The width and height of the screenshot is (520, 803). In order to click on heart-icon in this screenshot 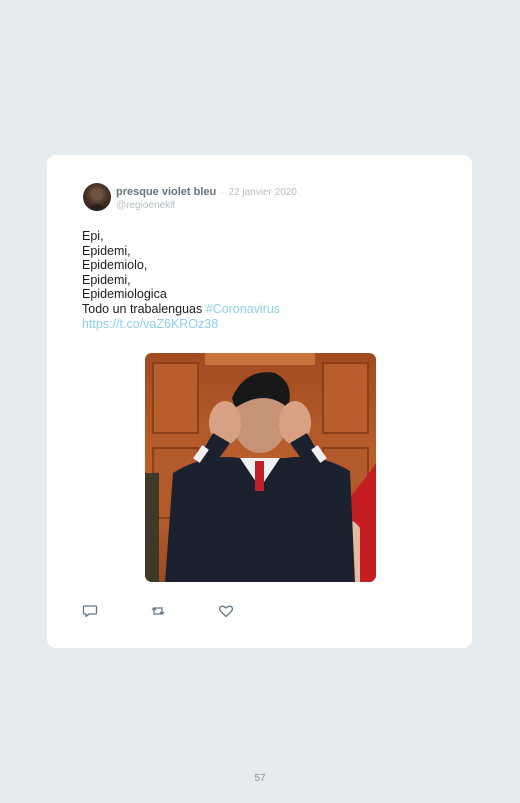, I will do `click(226, 611)`.